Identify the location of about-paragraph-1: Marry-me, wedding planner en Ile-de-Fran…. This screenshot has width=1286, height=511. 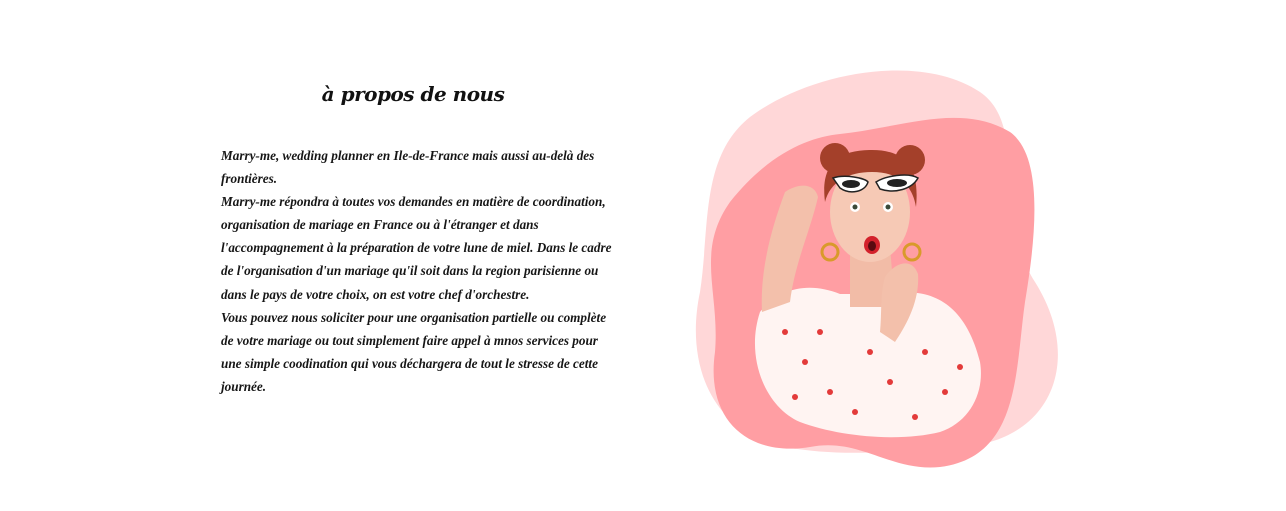
(408, 167).